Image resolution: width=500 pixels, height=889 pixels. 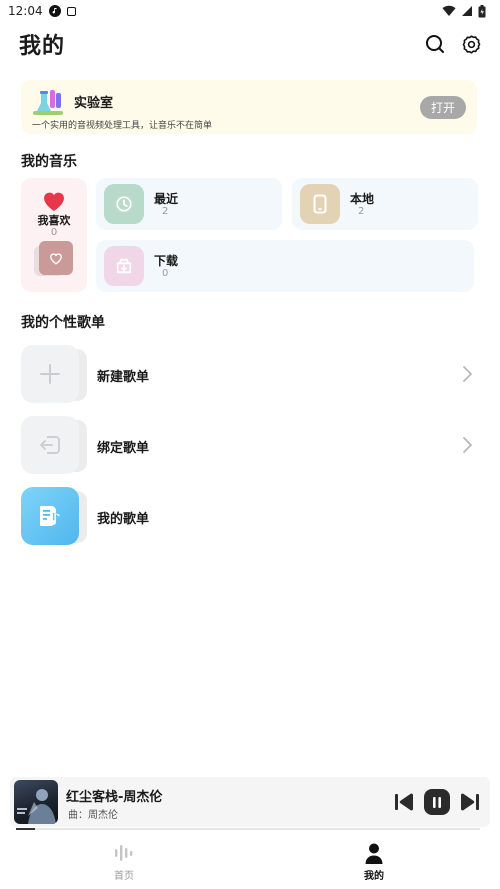 I want to click on wifi-icon, so click(x=449, y=10).